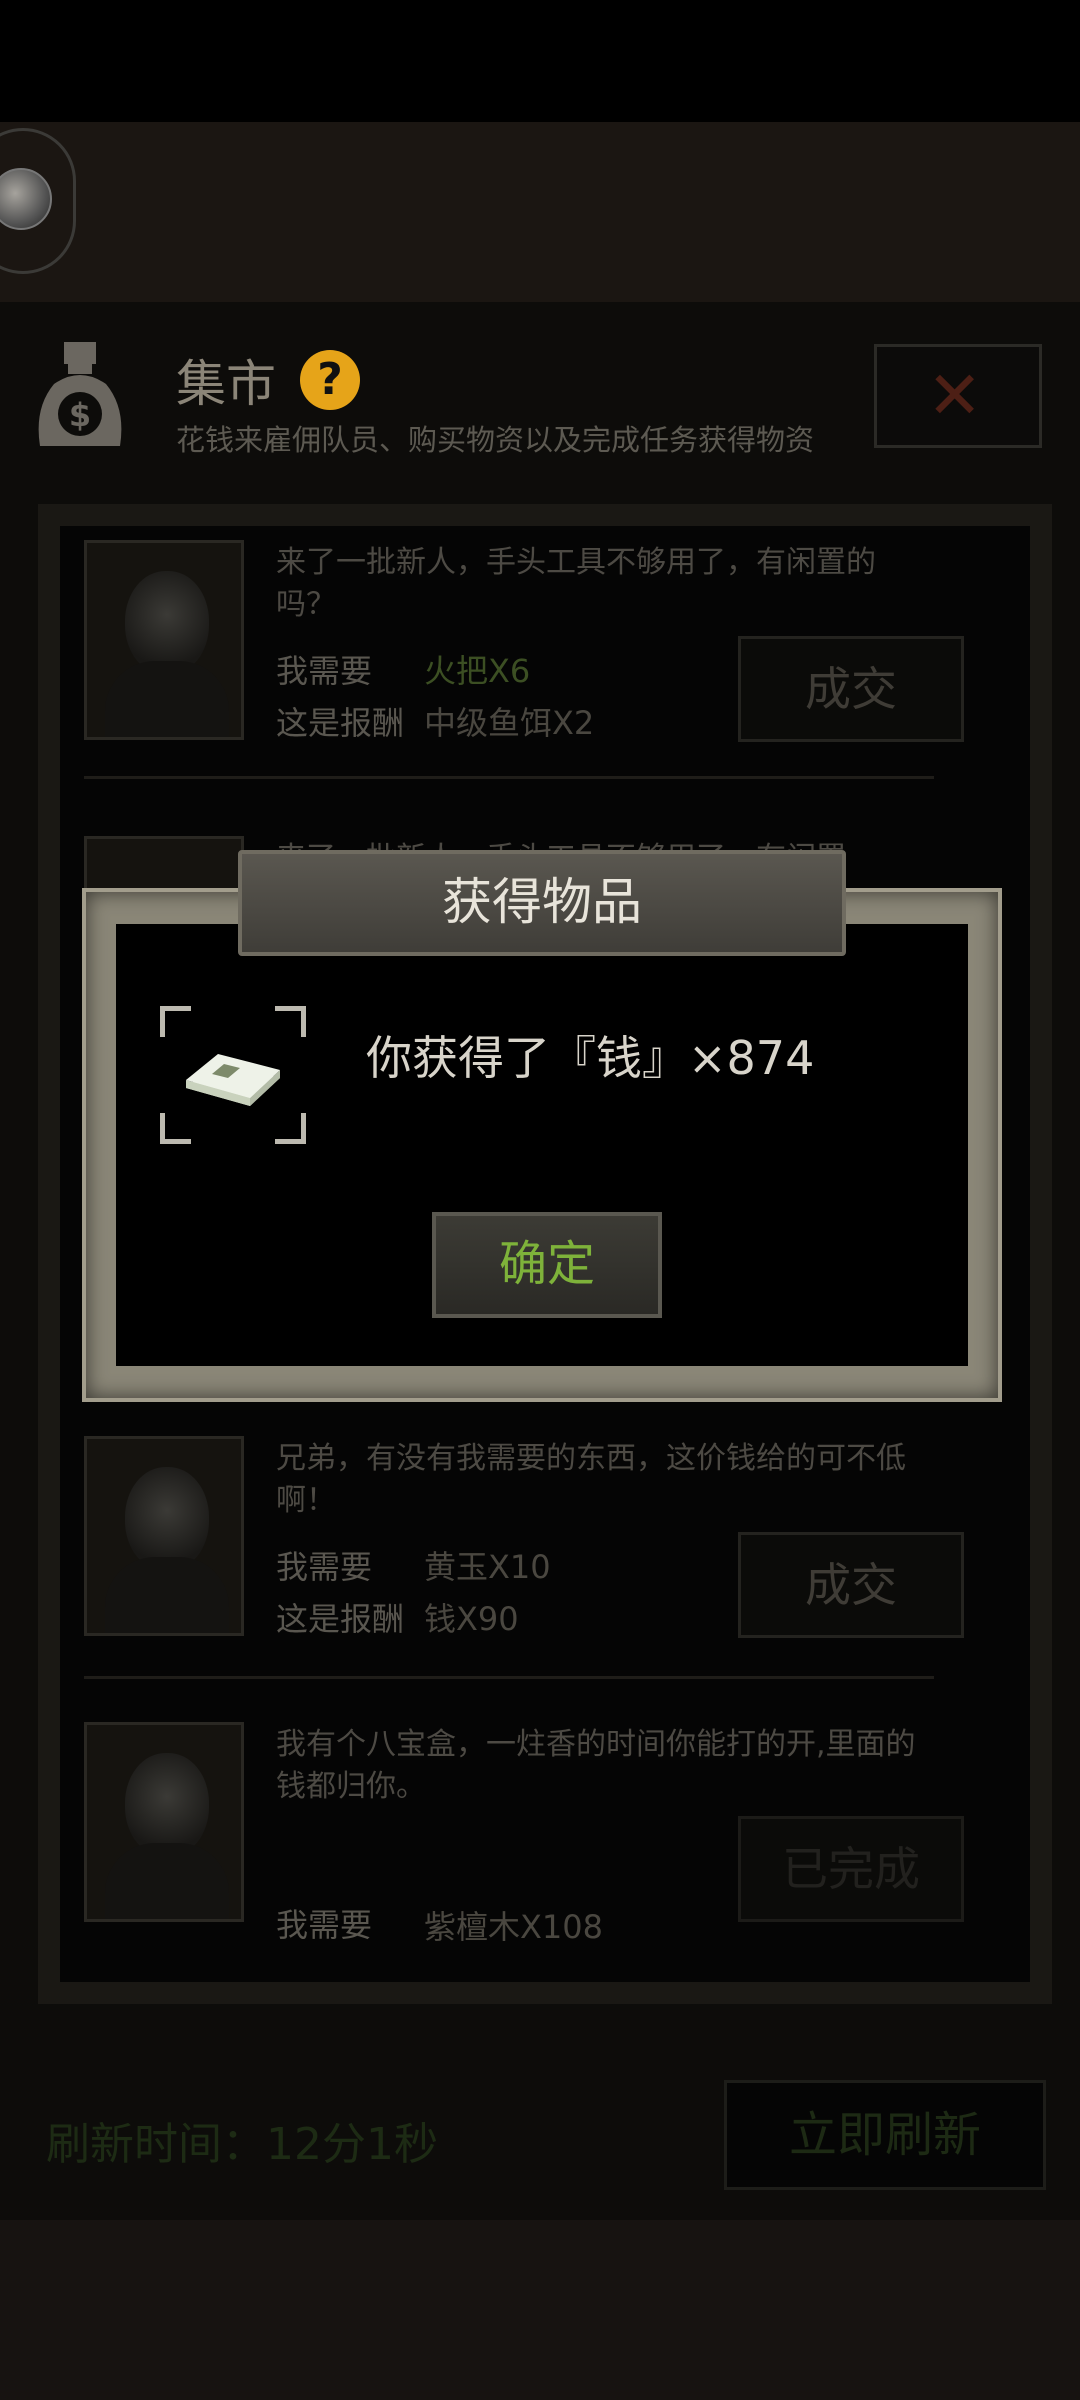 Image resolution: width=1080 pixels, height=2400 pixels. I want to click on need-value: 黄玉X10, so click(487, 1567).